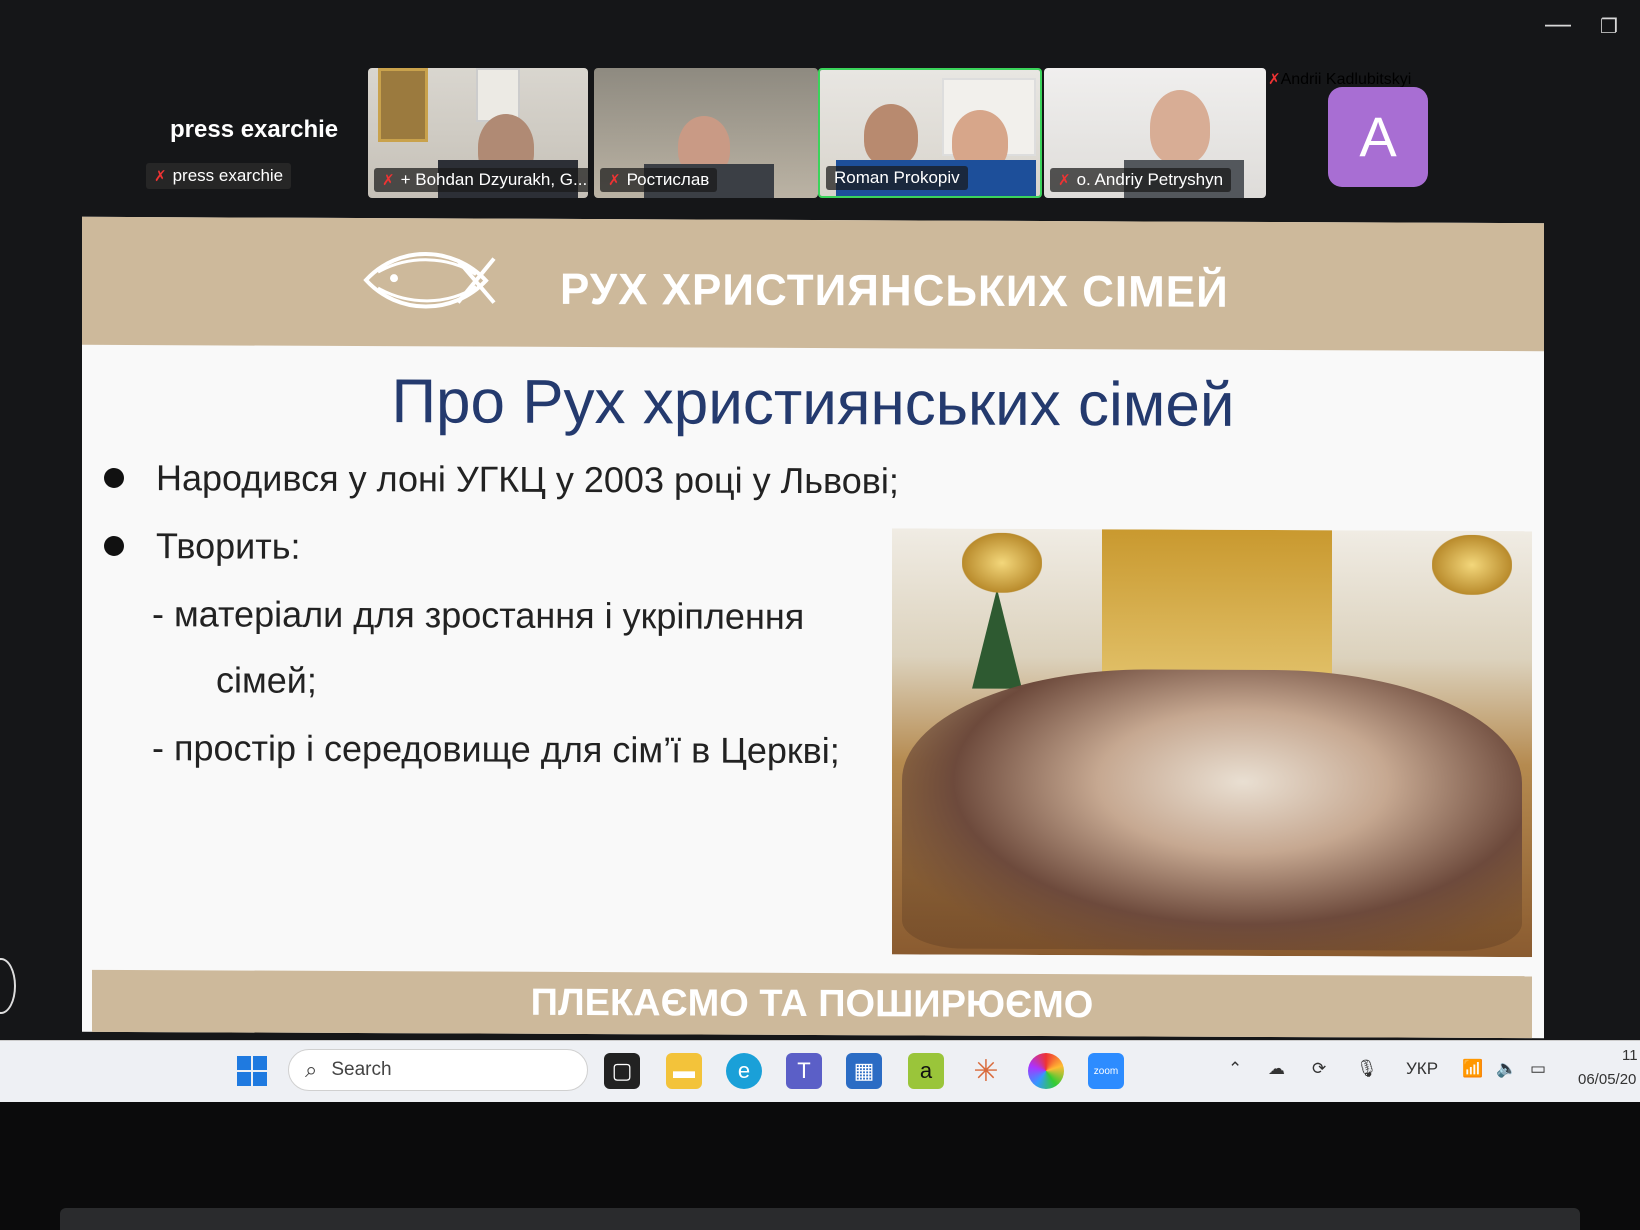  What do you see at coordinates (897, 178) in the screenshot?
I see `participant-name-tag: Roman Prokopiv` at bounding box center [897, 178].